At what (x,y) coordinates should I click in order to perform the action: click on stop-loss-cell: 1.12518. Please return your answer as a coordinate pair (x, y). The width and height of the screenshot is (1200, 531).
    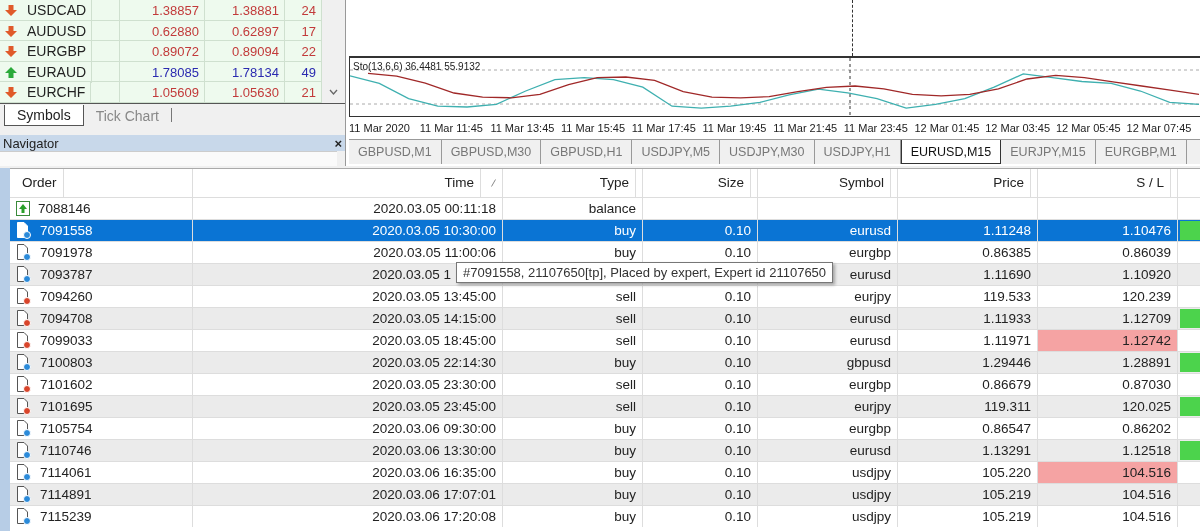
    Looking at the image, I should click on (1108, 450).